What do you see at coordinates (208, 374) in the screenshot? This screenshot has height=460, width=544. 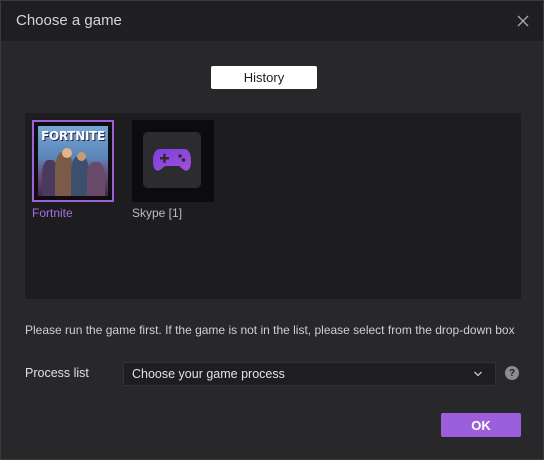 I see `process-dropdown-value: Choose your game process` at bounding box center [208, 374].